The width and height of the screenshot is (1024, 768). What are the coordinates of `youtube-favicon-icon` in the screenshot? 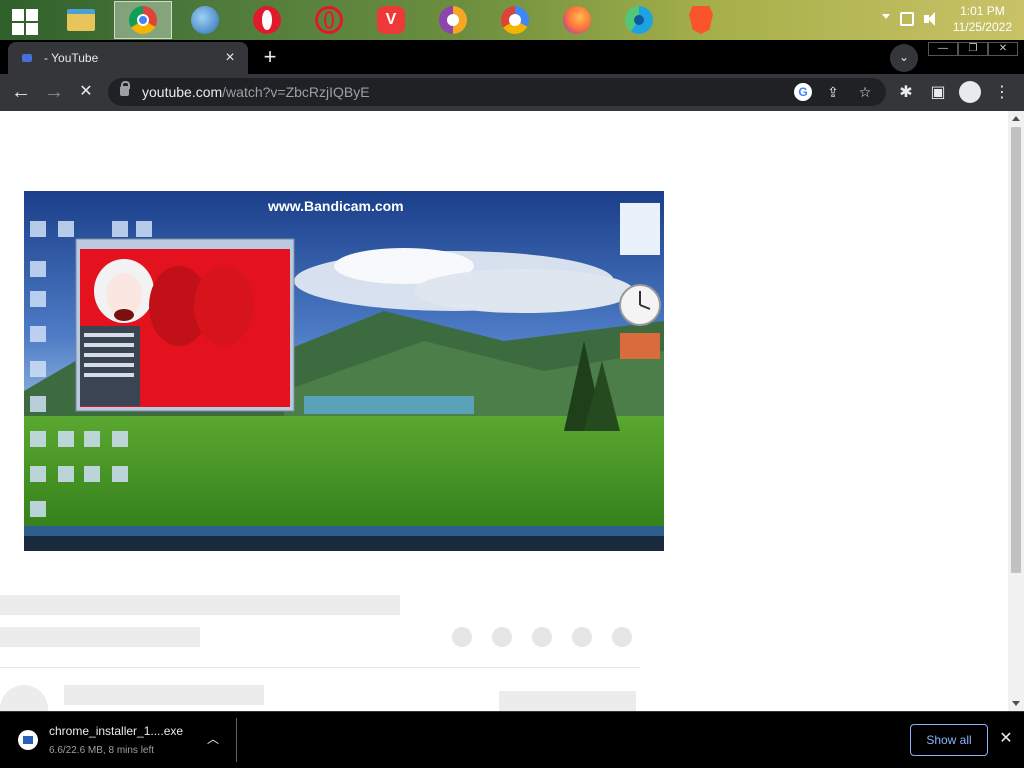 It's located at (27, 58).